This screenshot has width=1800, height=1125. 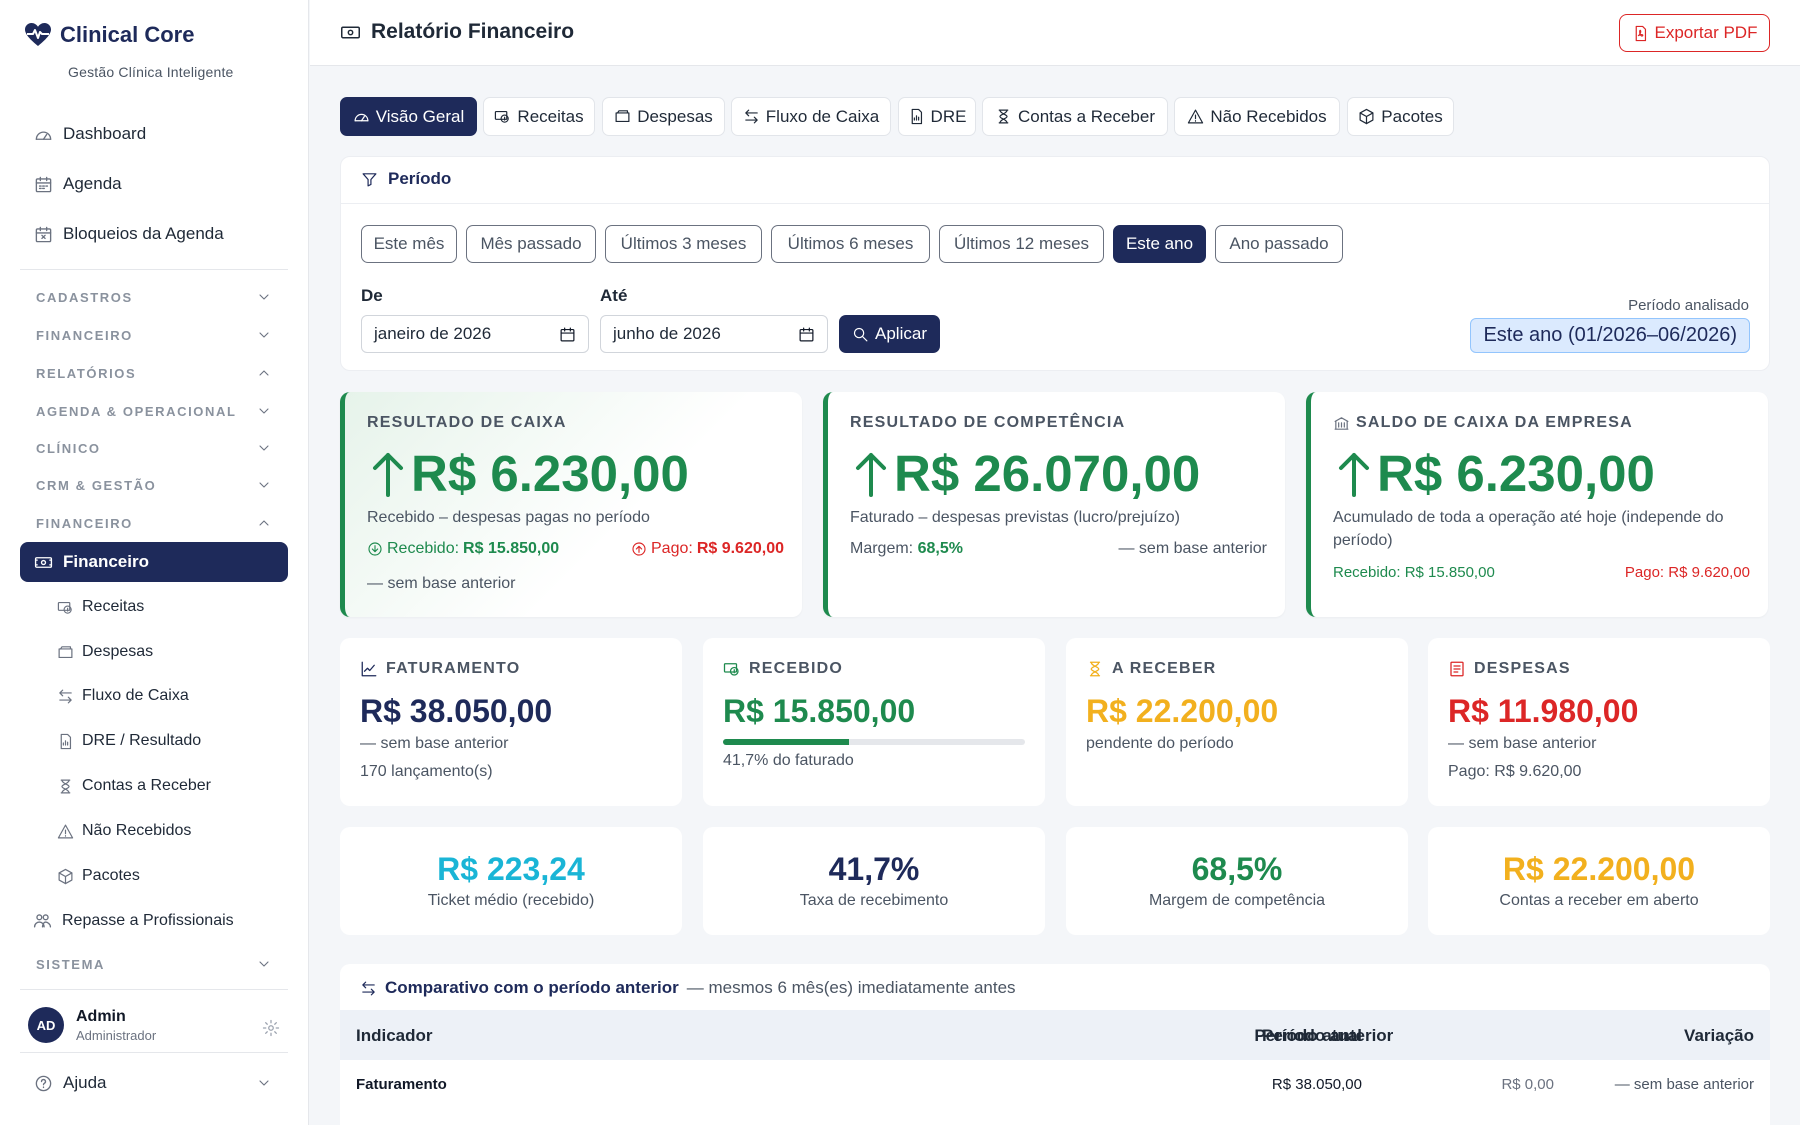 I want to click on entries-count: 170 lançamento(s), so click(x=426, y=771).